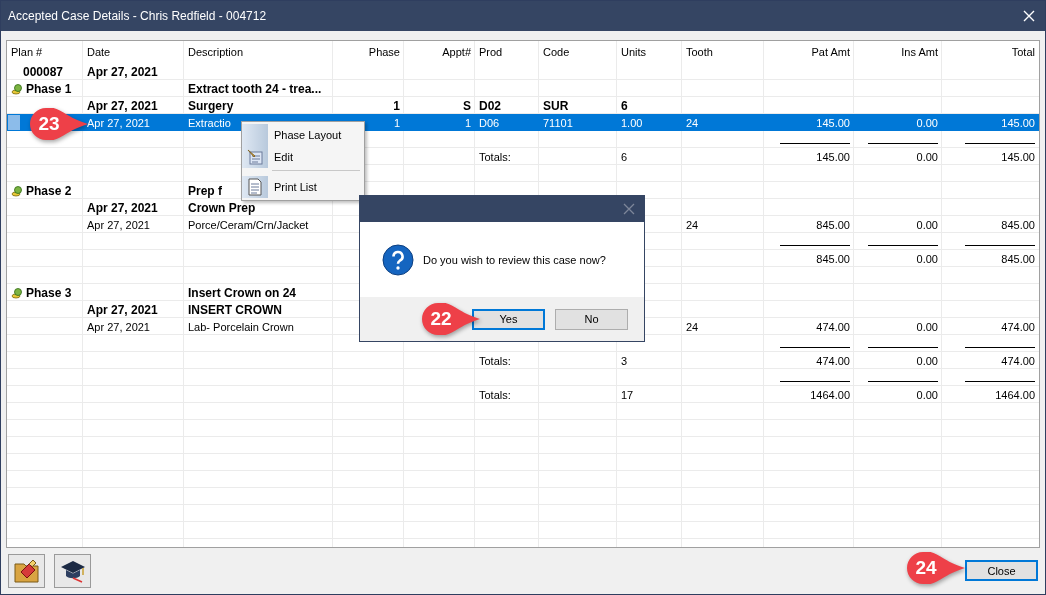  Describe the element at coordinates (556, 52) in the screenshot. I see `column-header: Code` at that location.